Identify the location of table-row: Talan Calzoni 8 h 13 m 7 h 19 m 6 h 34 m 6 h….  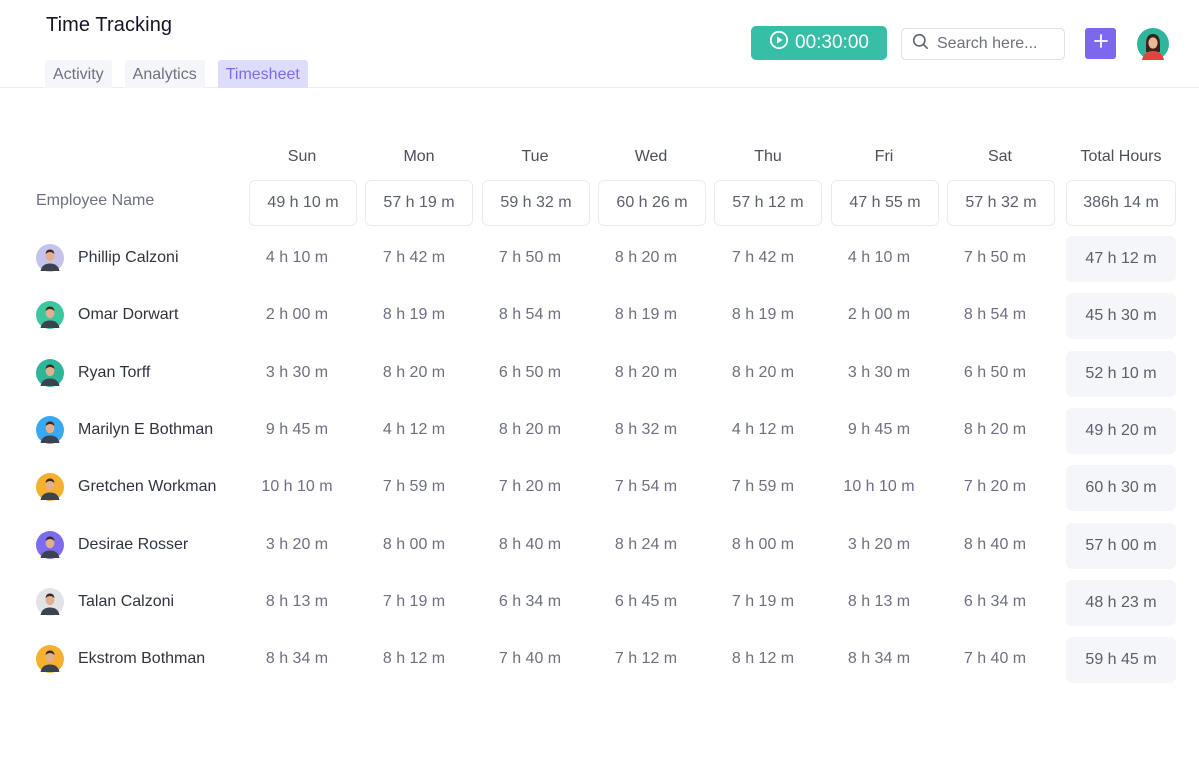
(599, 602).